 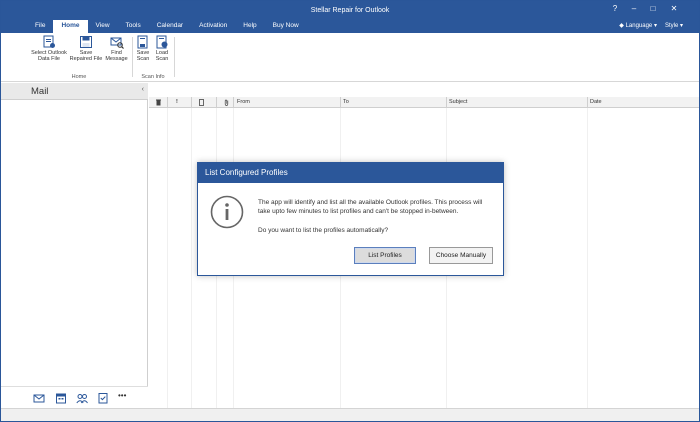 What do you see at coordinates (39, 398) in the screenshot?
I see `mail-icon` at bounding box center [39, 398].